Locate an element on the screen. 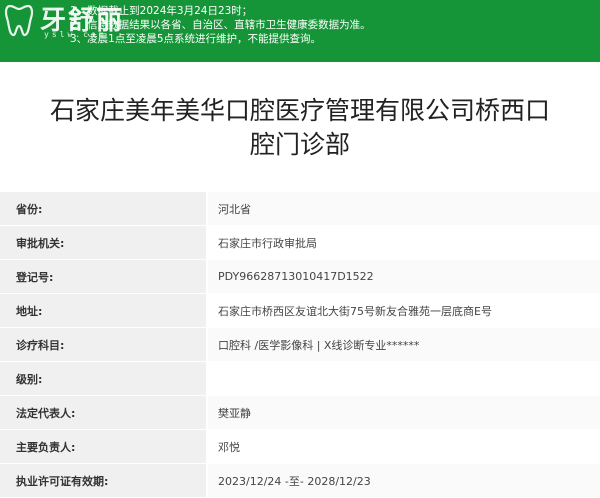  detail-row-province: 省份: 河北省 is located at coordinates (300, 209).